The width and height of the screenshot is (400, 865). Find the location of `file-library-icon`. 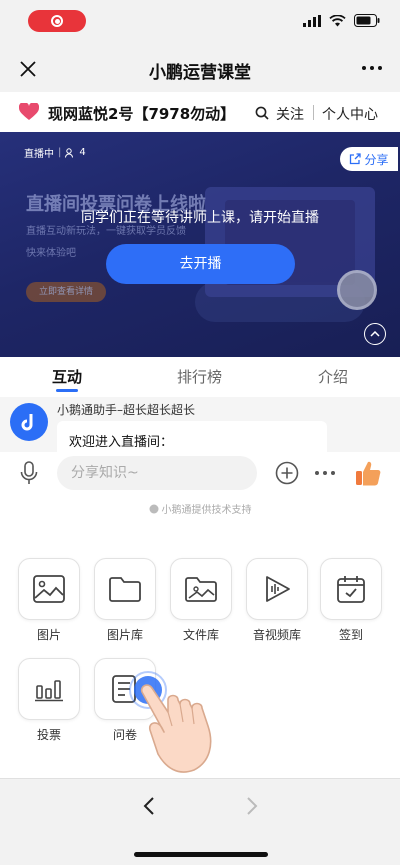

file-library-icon is located at coordinates (201, 589).